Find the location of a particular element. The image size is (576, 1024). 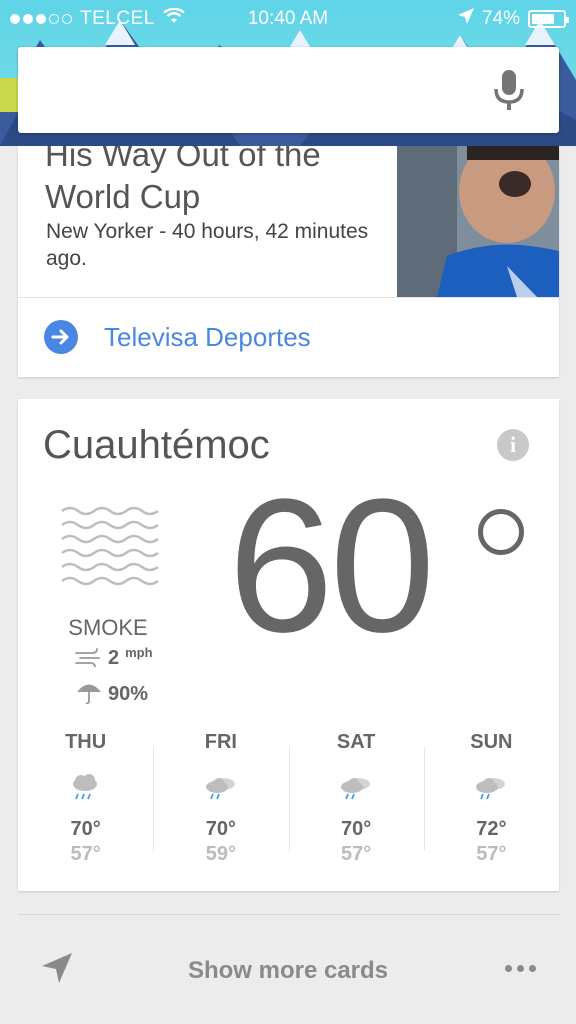

forecast-day-name: FRI is located at coordinates (220, 742).